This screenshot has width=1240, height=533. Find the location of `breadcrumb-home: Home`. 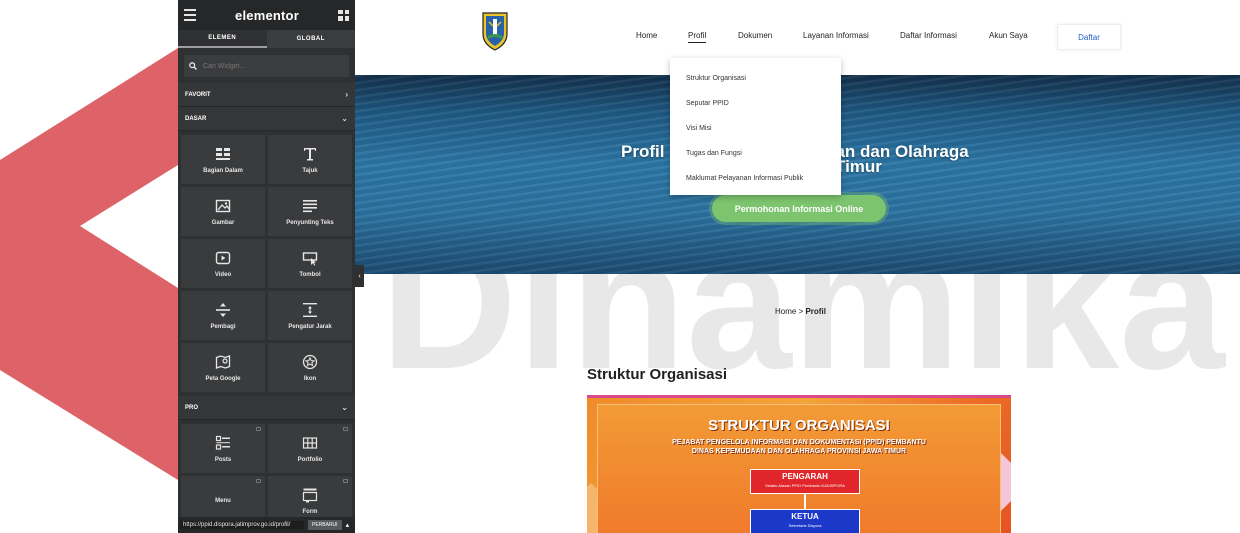

breadcrumb-home: Home is located at coordinates (785, 311).